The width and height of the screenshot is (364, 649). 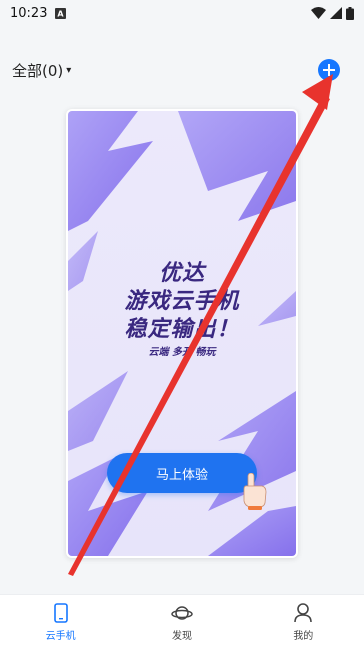 I want to click on svg-text: A, so click(x=61, y=13).